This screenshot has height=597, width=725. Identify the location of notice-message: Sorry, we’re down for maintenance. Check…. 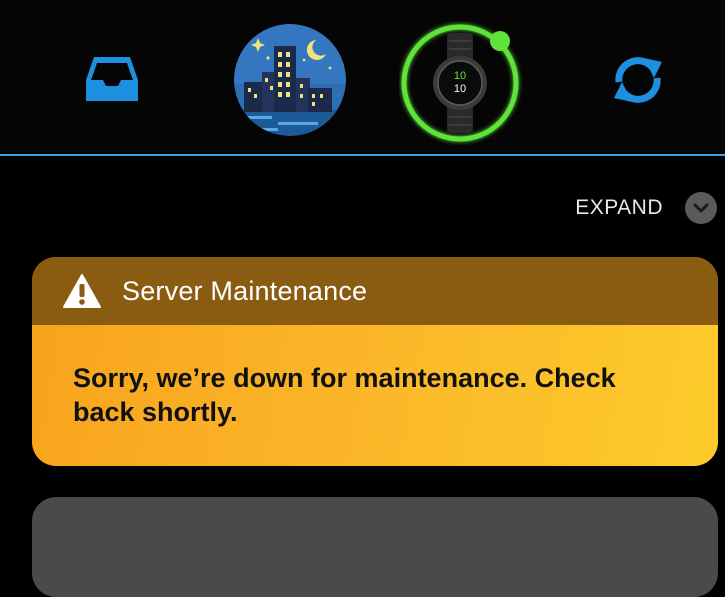
(344, 395).